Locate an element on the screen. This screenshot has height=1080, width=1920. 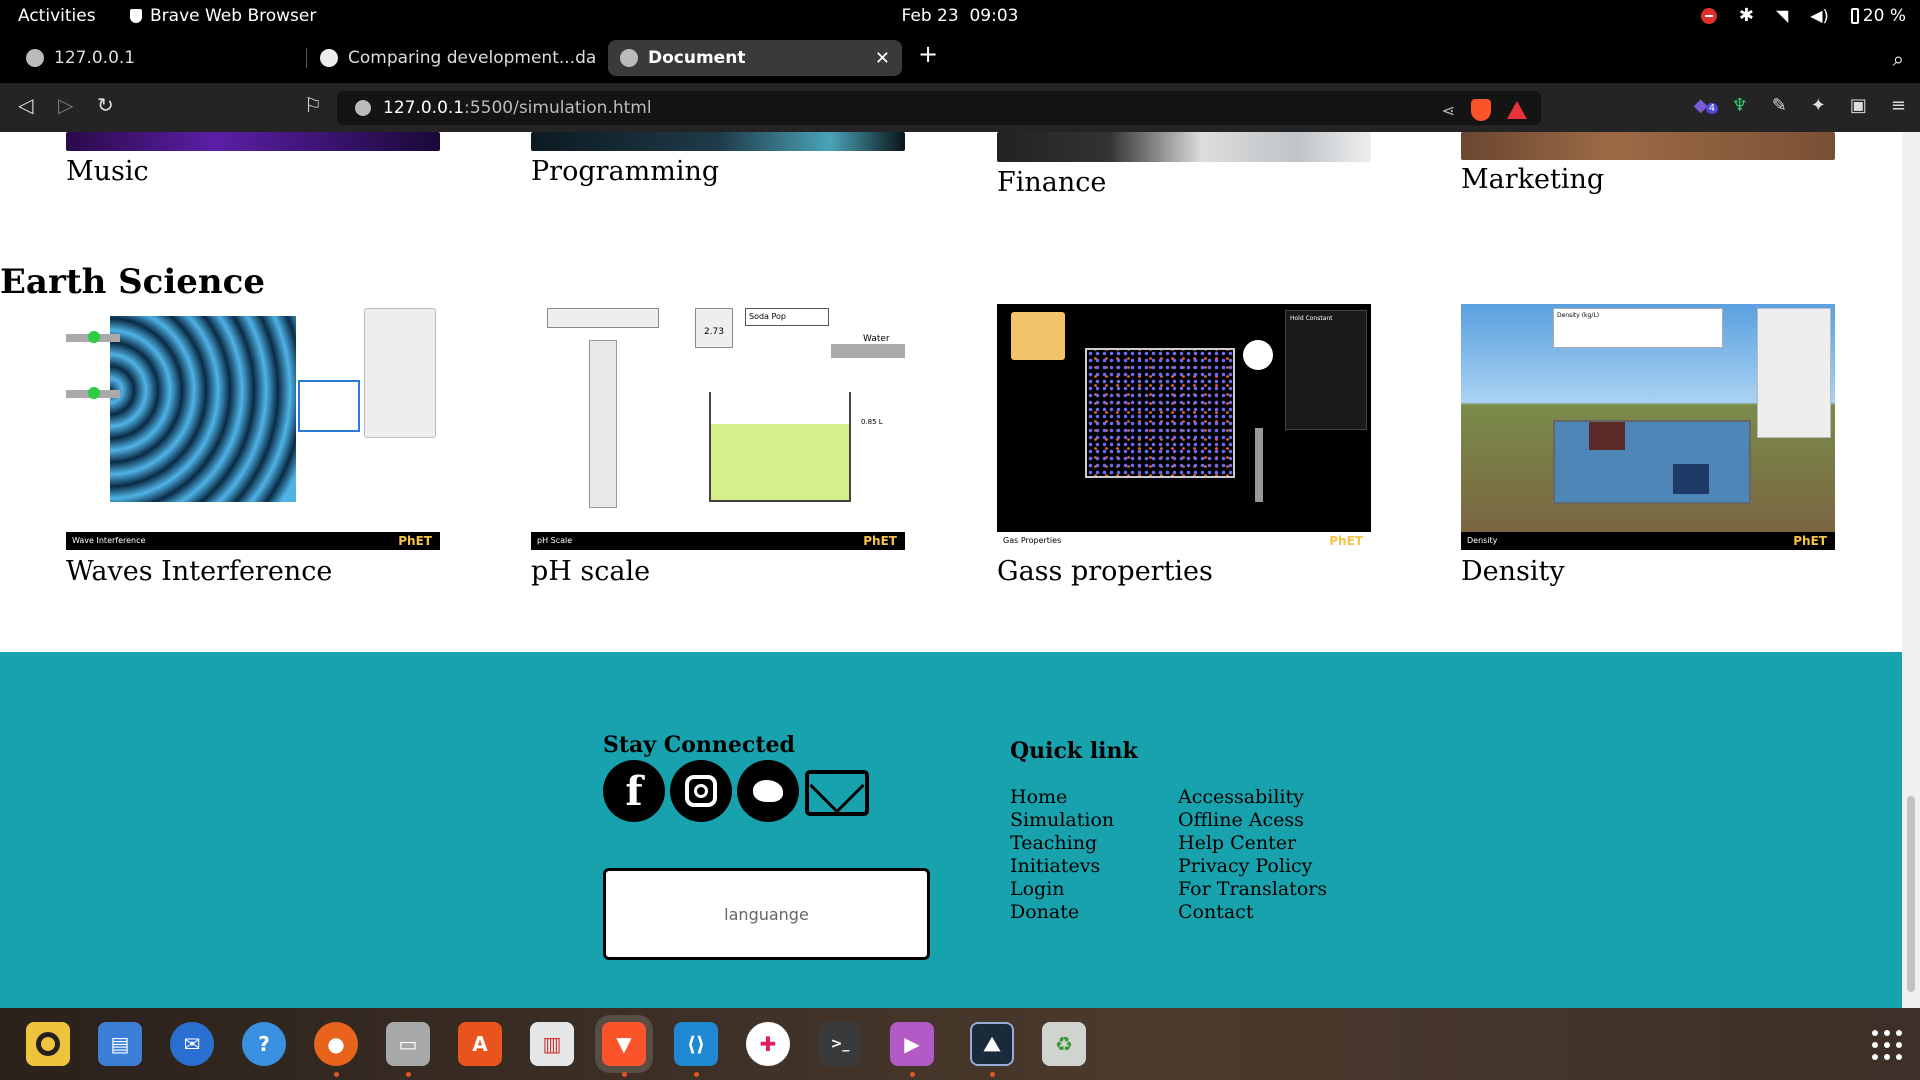
tab-title: Document is located at coordinates (697, 58).